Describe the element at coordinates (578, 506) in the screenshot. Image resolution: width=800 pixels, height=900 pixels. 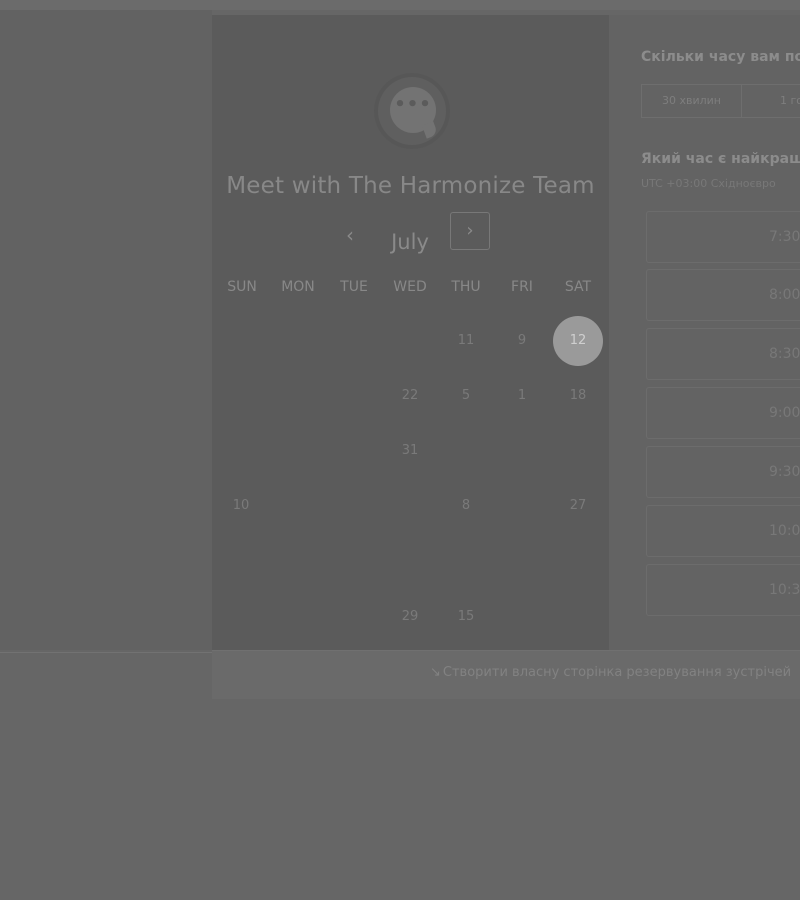
I see `calendar-day: 27` at that location.